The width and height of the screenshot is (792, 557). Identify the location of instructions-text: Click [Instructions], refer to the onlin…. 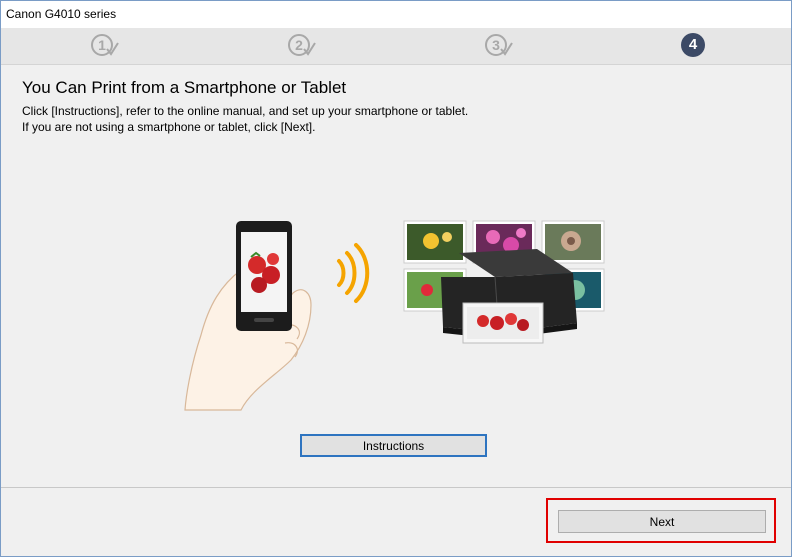
(245, 119).